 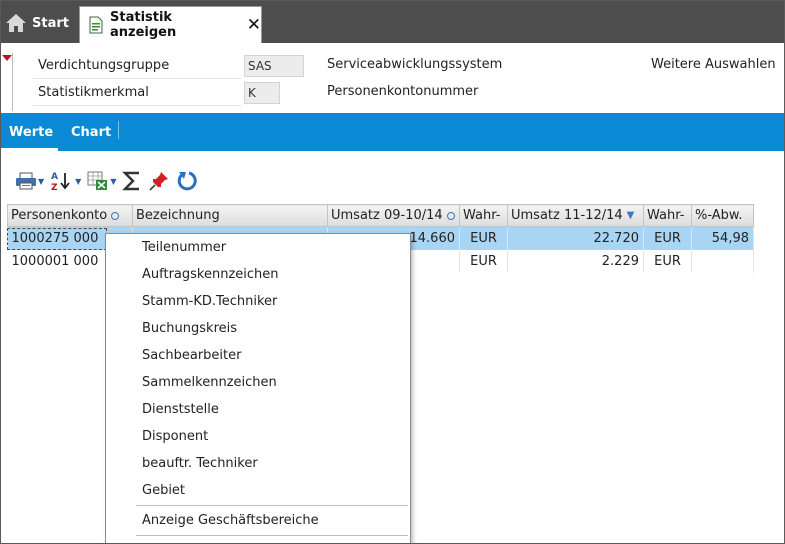 What do you see at coordinates (70, 215) in the screenshot?
I see `column-header-personenkonto: Personenkonto` at bounding box center [70, 215].